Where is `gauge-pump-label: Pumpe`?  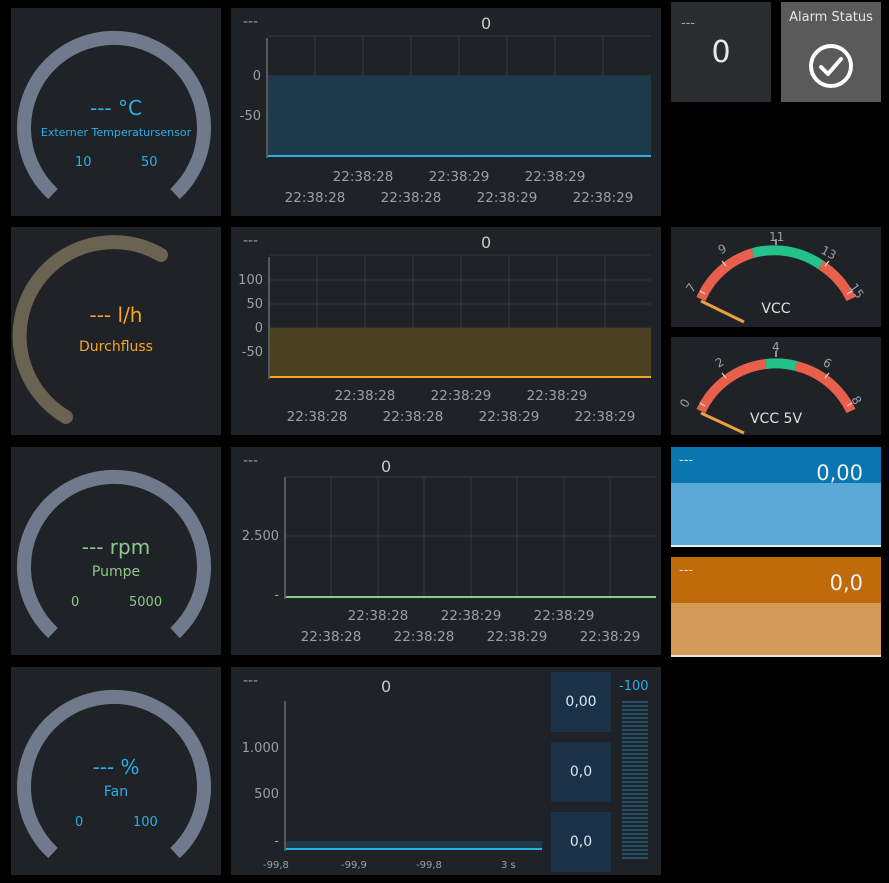 gauge-pump-label: Pumpe is located at coordinates (116, 572).